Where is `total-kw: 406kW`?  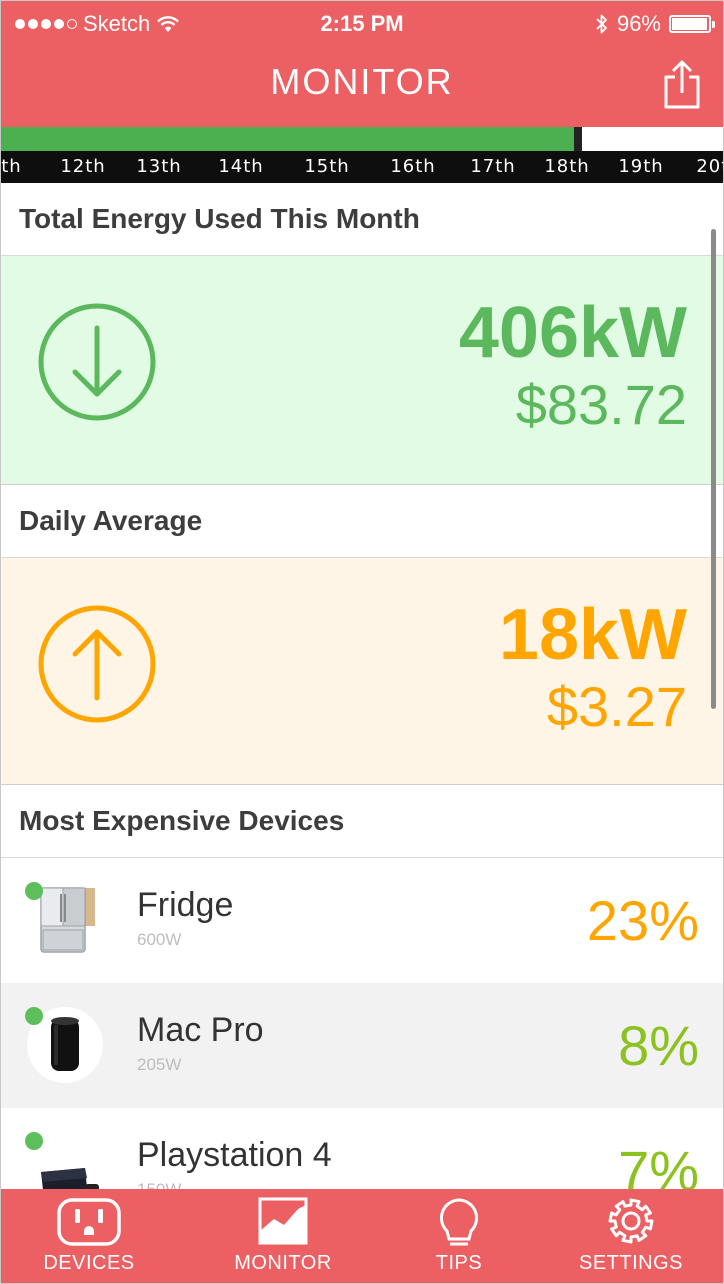
total-kw: 406kW is located at coordinates (572, 333).